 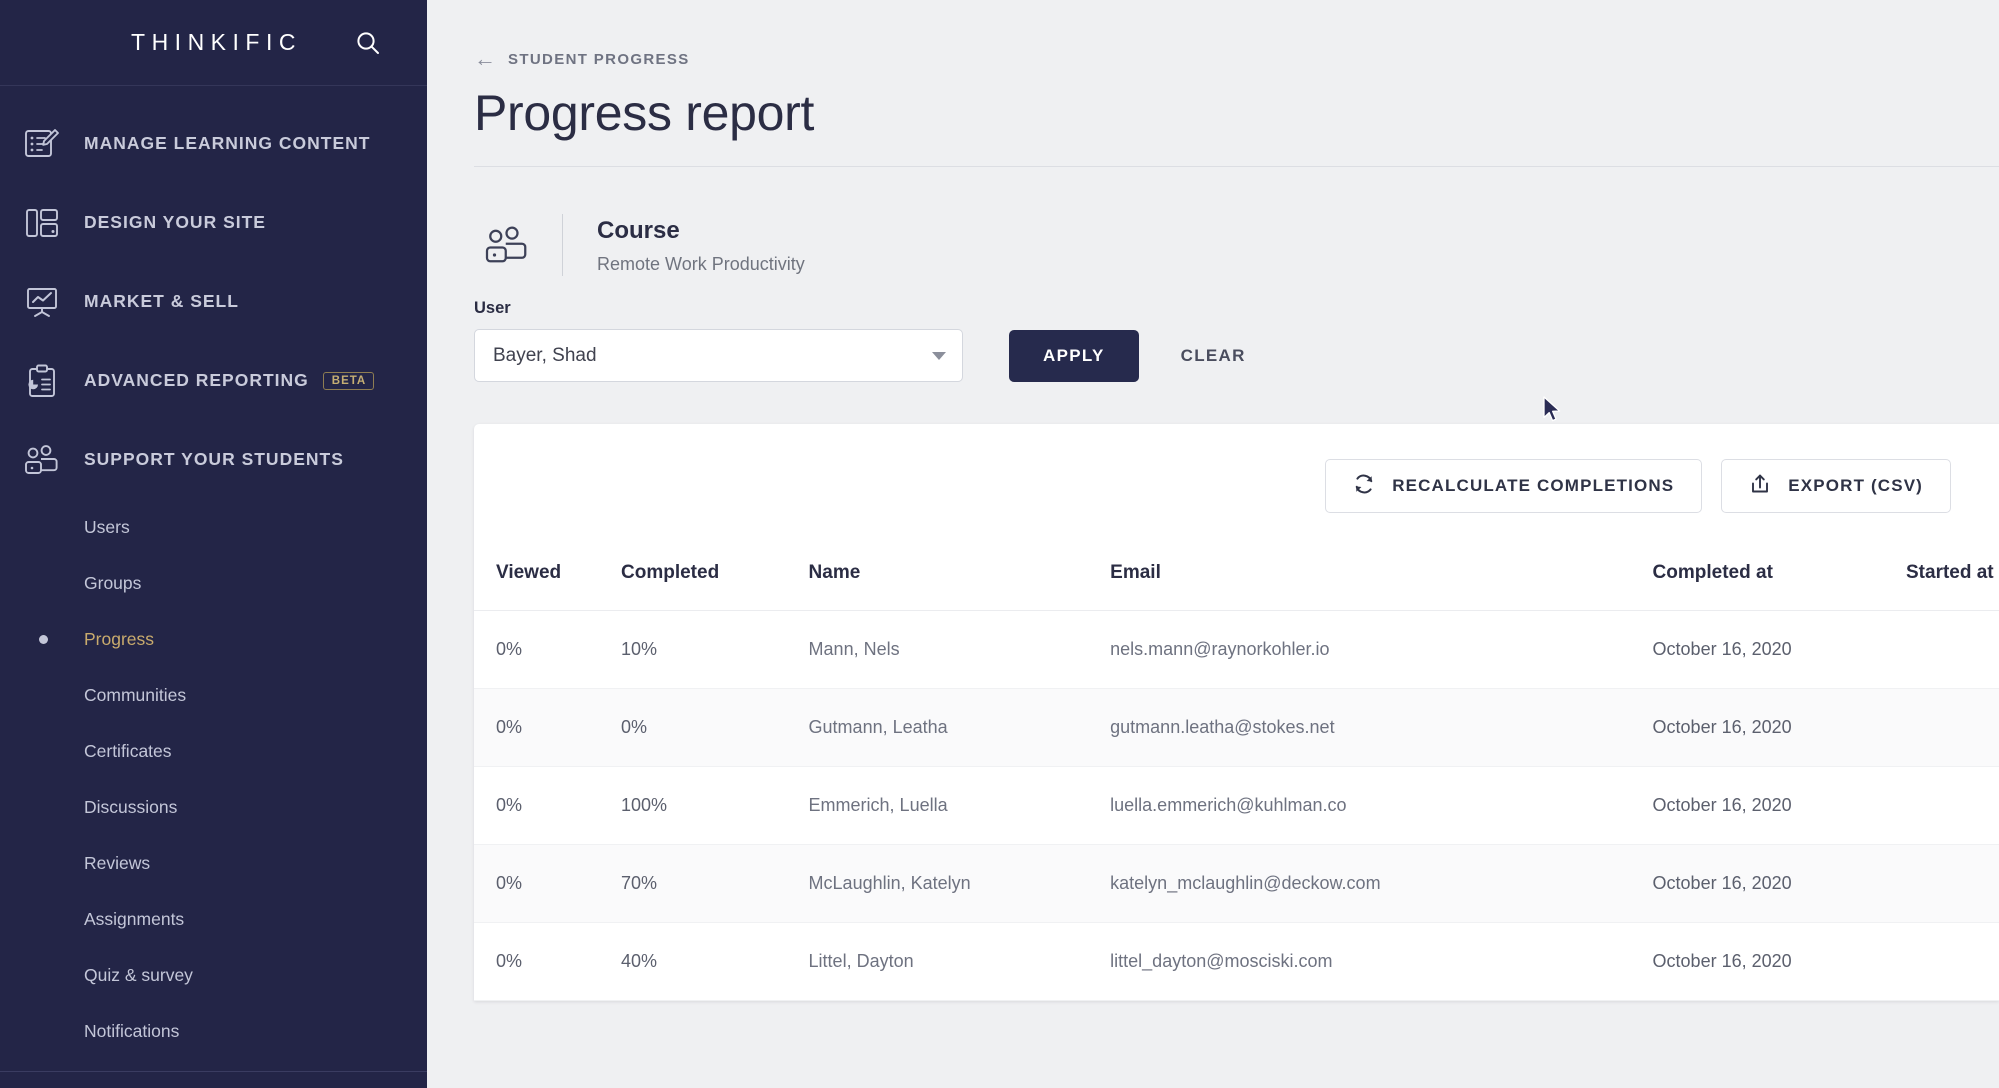 I want to click on cell-completed: 0%, so click(x=715, y=727).